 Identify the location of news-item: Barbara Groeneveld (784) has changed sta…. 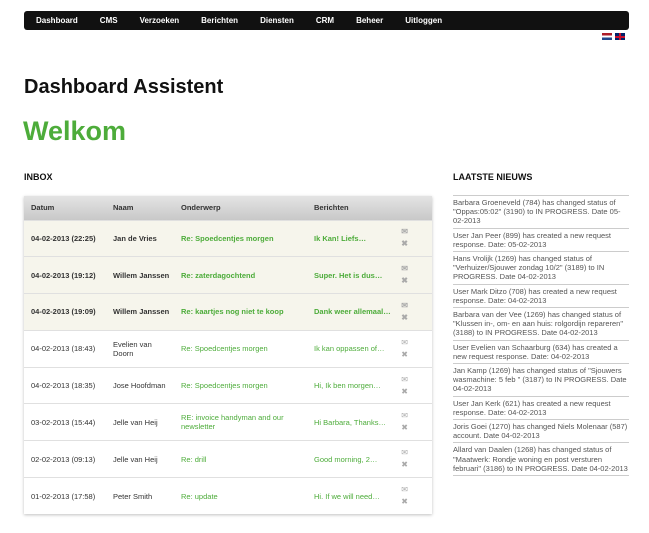
(541, 212).